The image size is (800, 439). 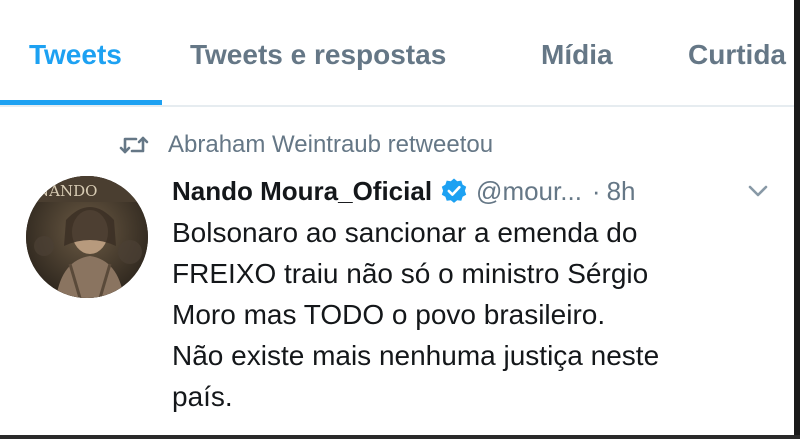 What do you see at coordinates (410, 273) in the screenshot?
I see `tweet-text-line: FREIXO traiu não só o ministro Sérgio` at bounding box center [410, 273].